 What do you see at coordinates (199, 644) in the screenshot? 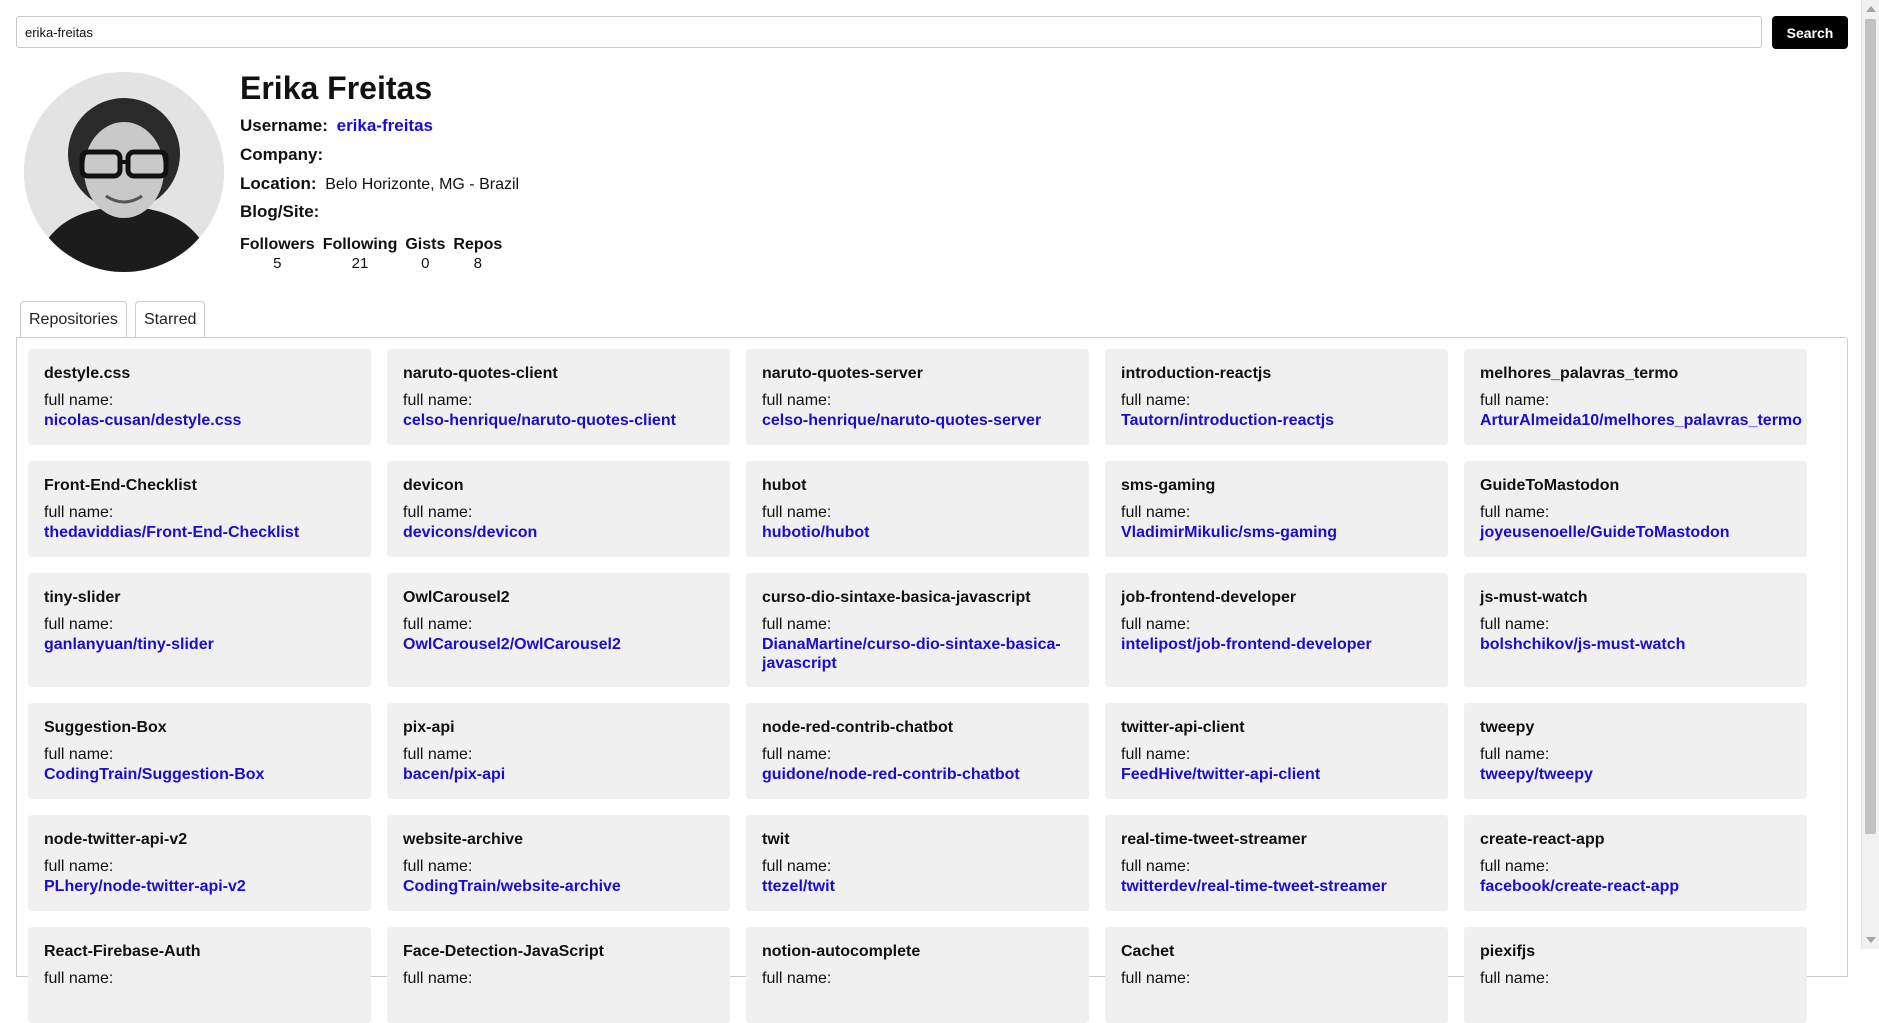
I see `repo-full-name-link: ganlanyuan/tiny-slider` at bounding box center [199, 644].